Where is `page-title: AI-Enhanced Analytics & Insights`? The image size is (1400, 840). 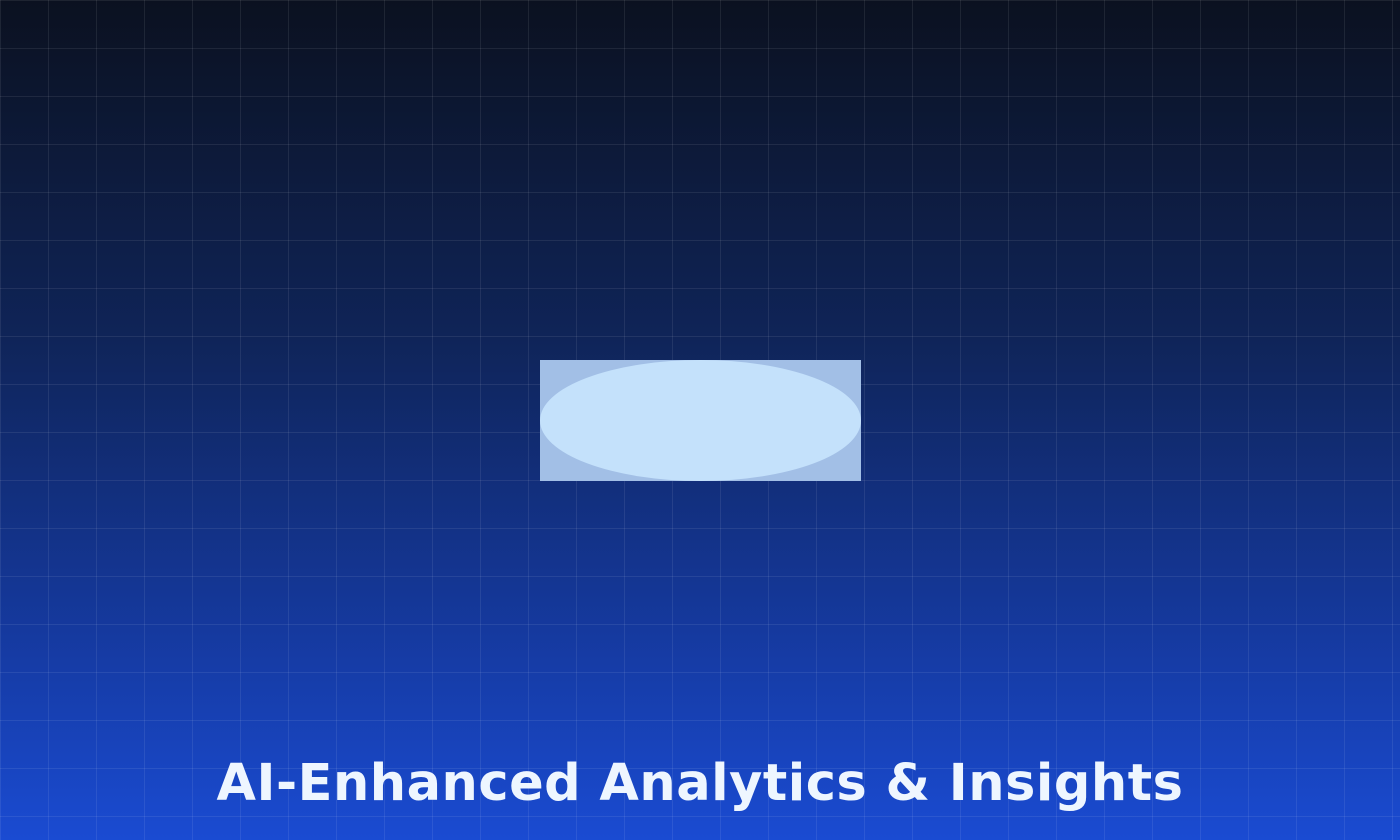
page-title: AI-Enhanced Analytics & Insights is located at coordinates (700, 783).